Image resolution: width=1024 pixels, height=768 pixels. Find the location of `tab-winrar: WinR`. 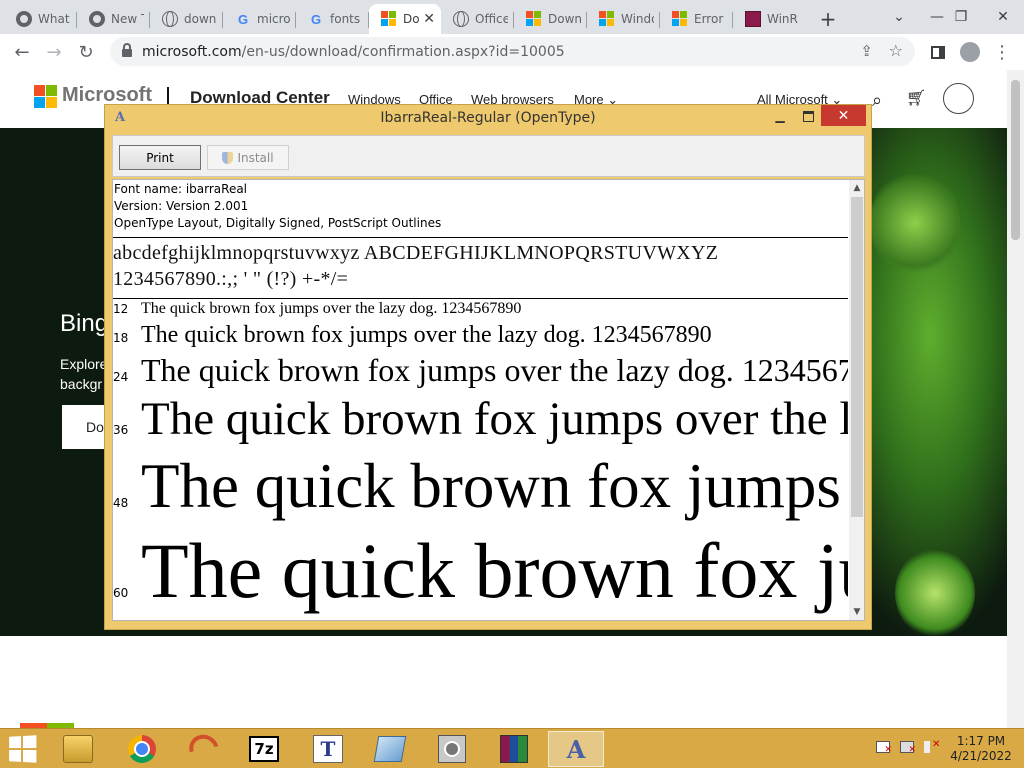

tab-winrar: WinR is located at coordinates (769, 19).